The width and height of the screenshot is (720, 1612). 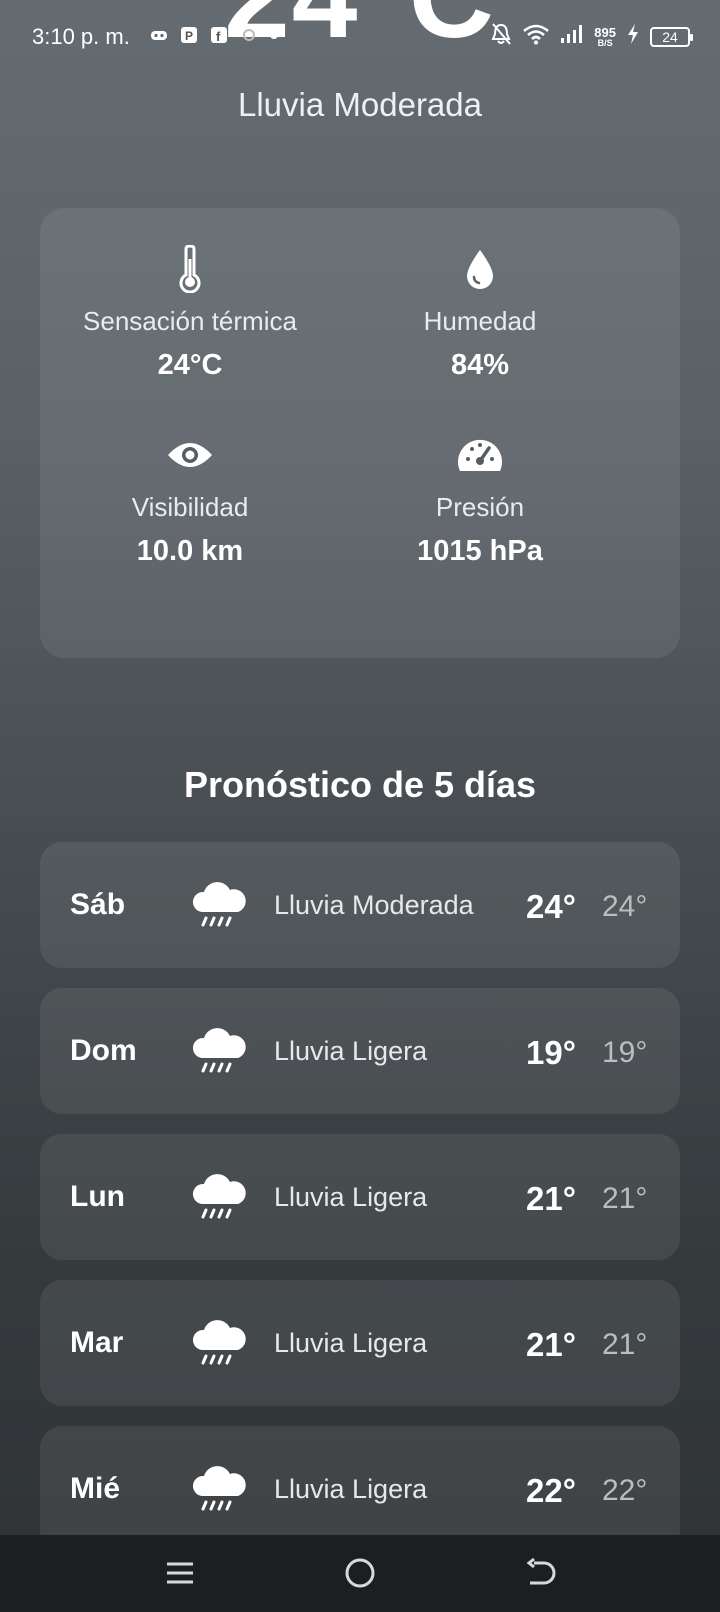 What do you see at coordinates (480, 269) in the screenshot?
I see `droplet-icon` at bounding box center [480, 269].